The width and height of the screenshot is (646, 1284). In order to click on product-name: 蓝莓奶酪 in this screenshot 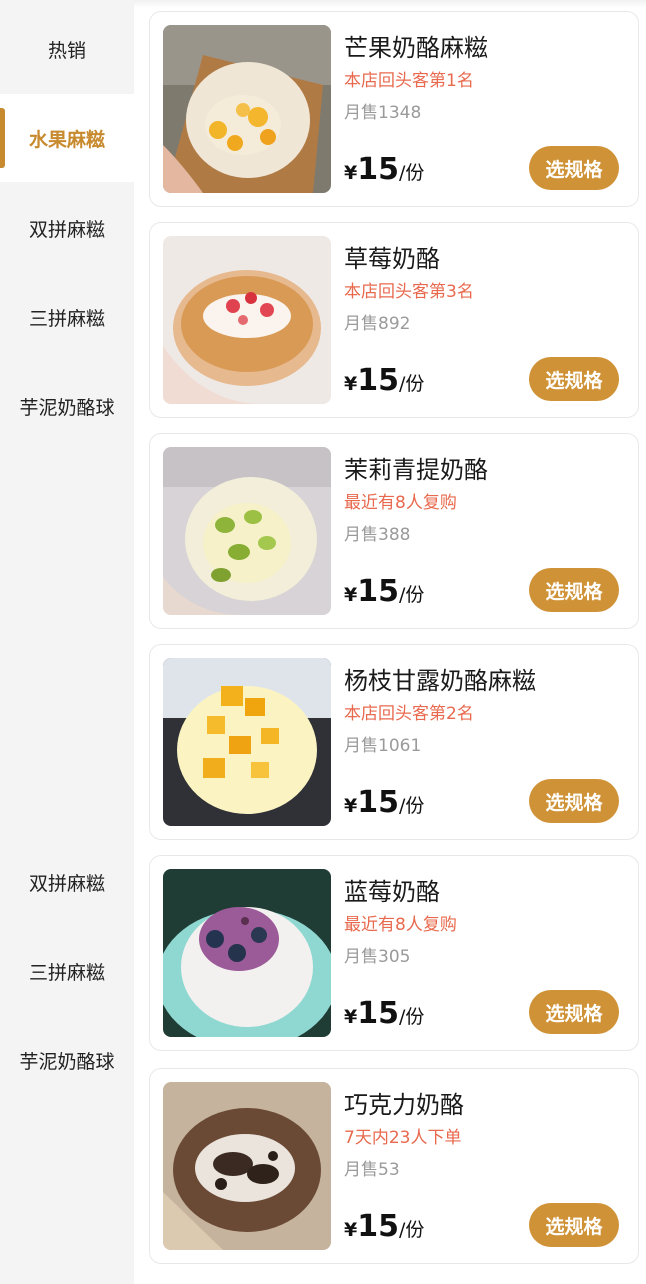, I will do `click(392, 892)`.